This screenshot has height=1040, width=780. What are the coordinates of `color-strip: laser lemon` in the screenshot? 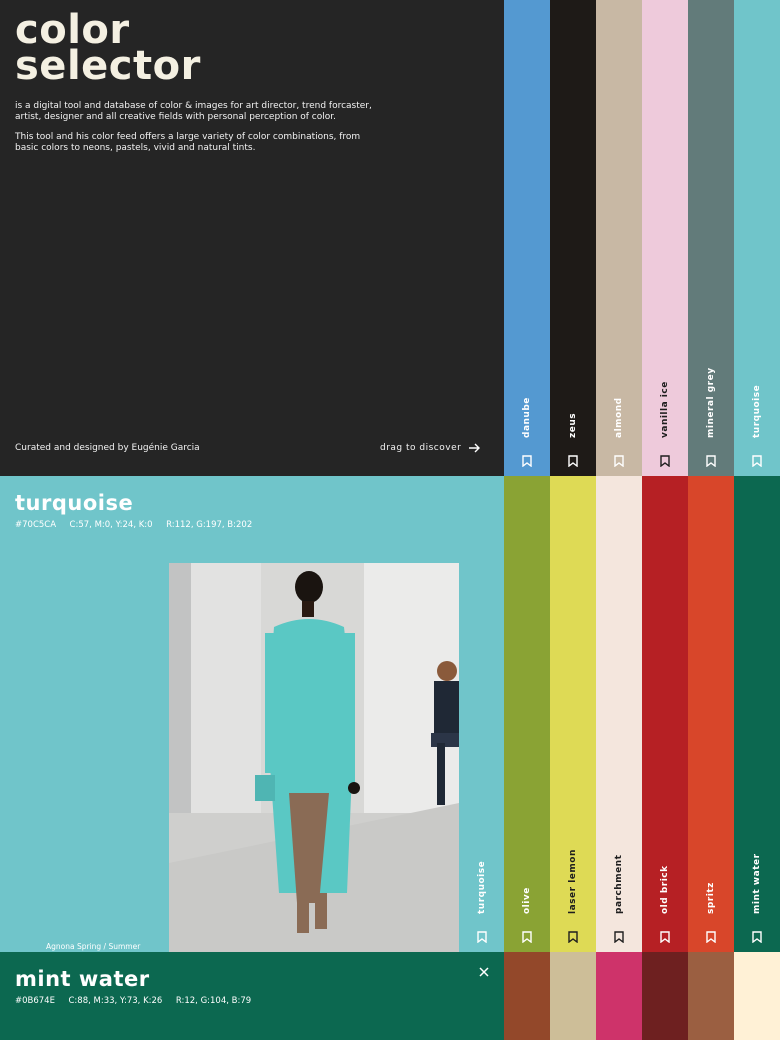 It's located at (573, 714).